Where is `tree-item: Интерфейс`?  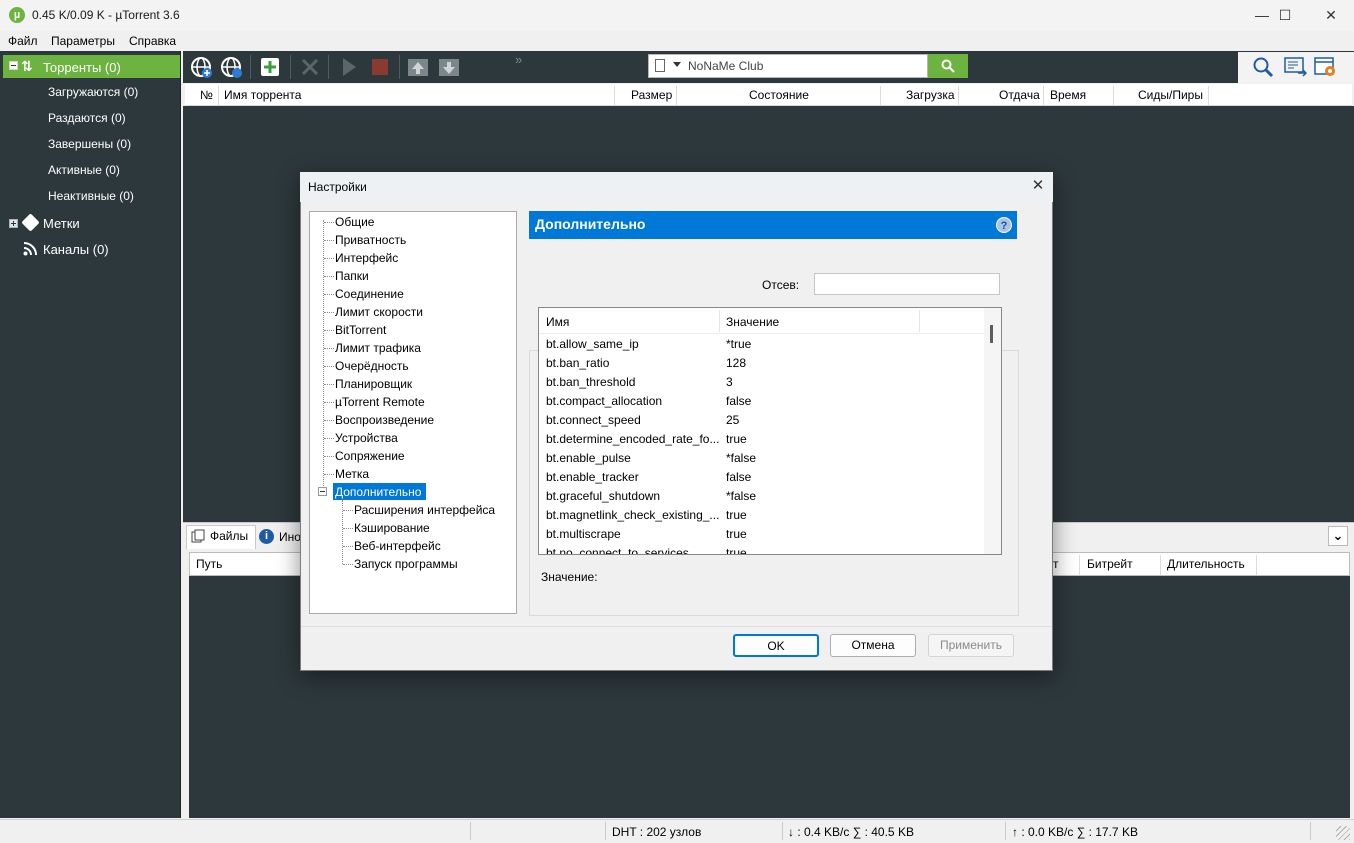 tree-item: Интерфейс is located at coordinates (366, 258).